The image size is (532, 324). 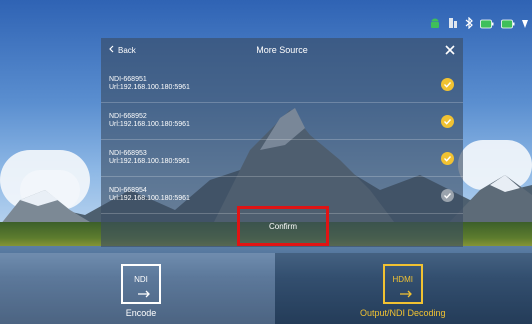 I want to click on decode-mode-button: HDMI Output/NDI Decoding, so click(x=403, y=291).